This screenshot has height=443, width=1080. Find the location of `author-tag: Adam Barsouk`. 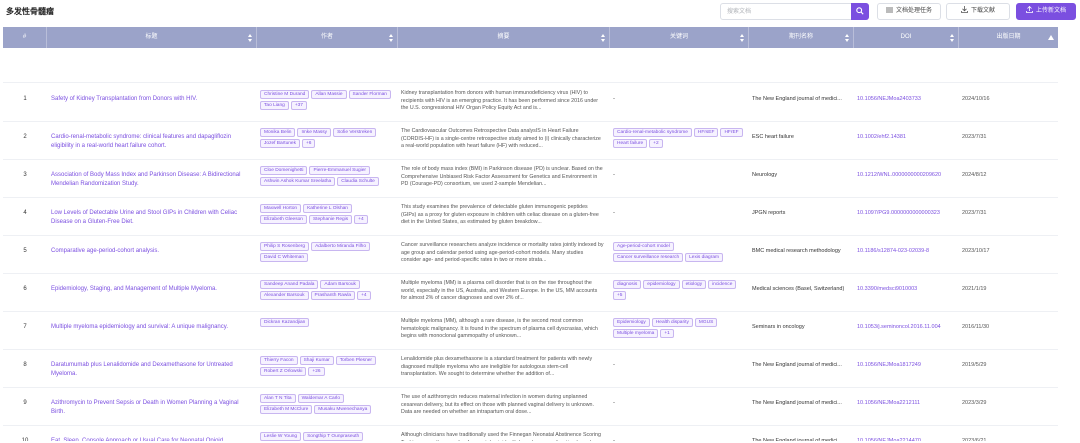

author-tag: Adam Barsouk is located at coordinates (340, 284).